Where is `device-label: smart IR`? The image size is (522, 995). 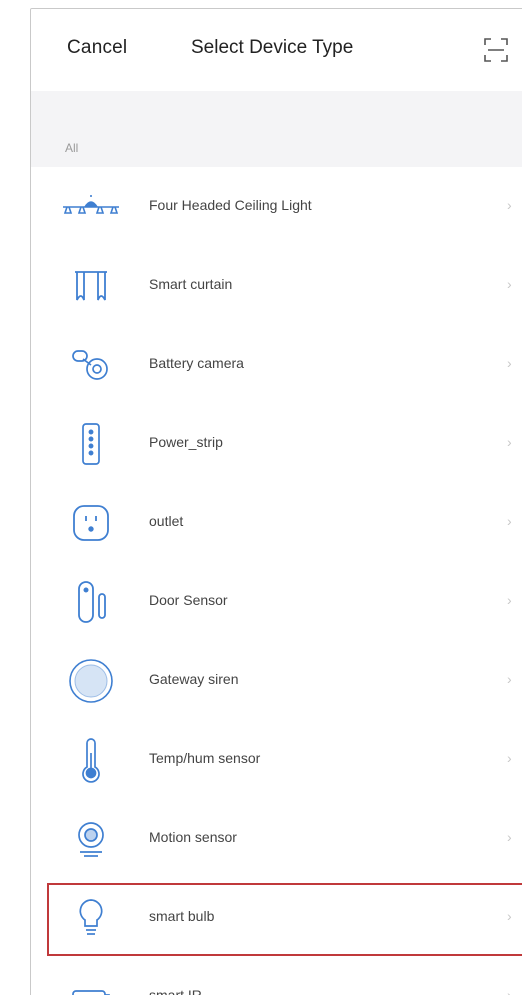 device-label: smart IR is located at coordinates (175, 991).